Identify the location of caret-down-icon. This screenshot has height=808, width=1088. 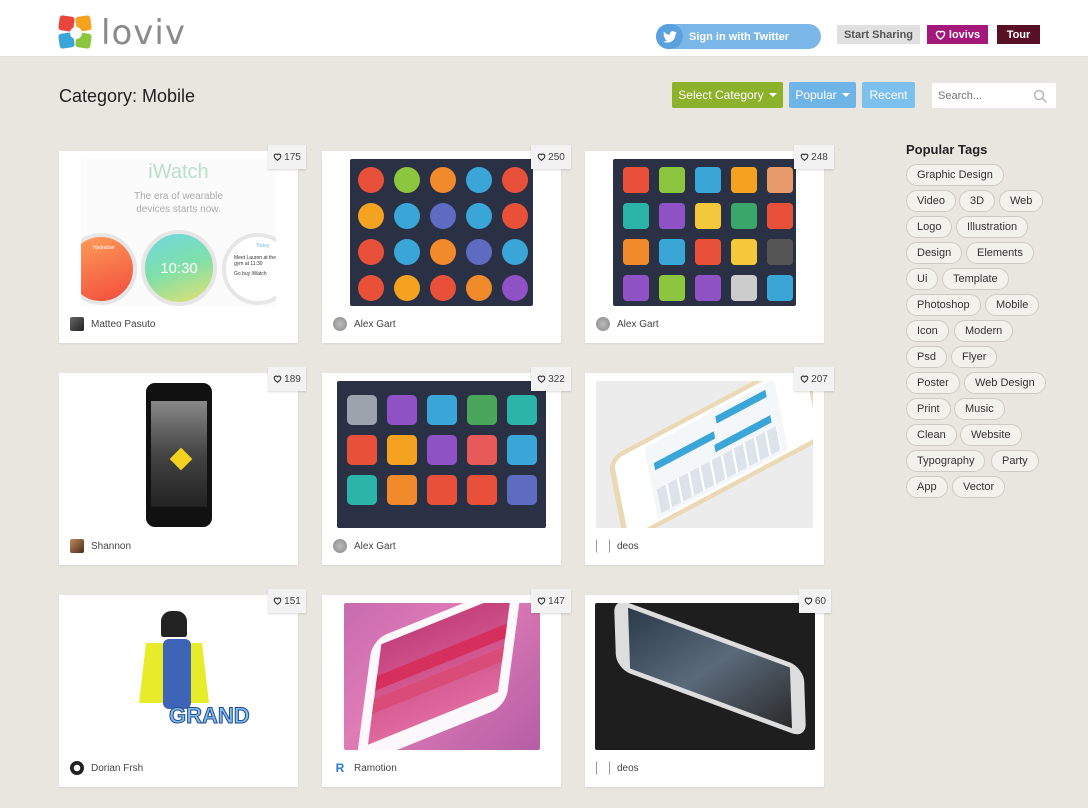
(772, 95).